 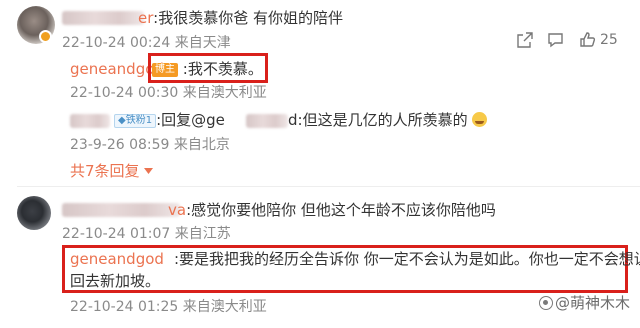 What do you see at coordinates (177, 210) in the screenshot?
I see `username-suffix: va` at bounding box center [177, 210].